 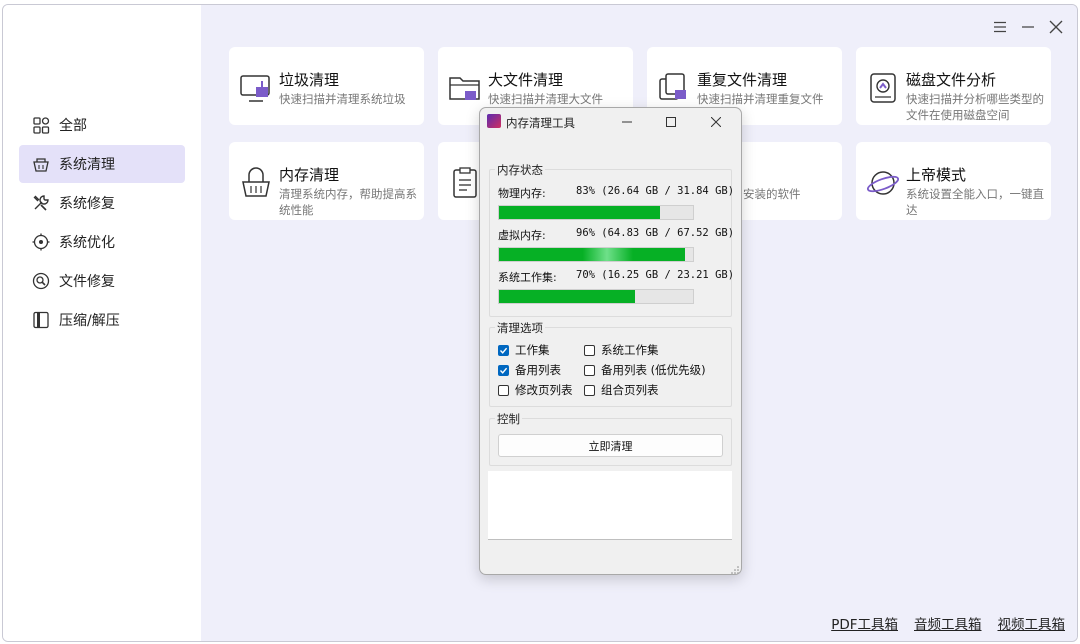 What do you see at coordinates (671, 122) in the screenshot?
I see `maximize-icon` at bounding box center [671, 122].